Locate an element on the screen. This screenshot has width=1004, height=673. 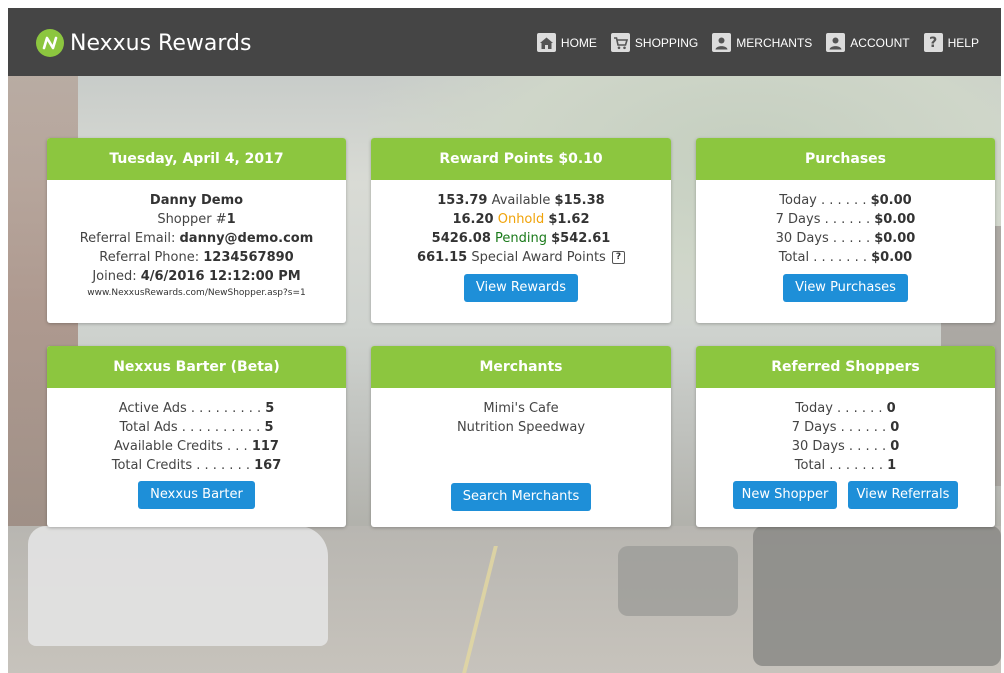
onhold-row: 16.20 Onhold $1.62 is located at coordinates (521, 219).